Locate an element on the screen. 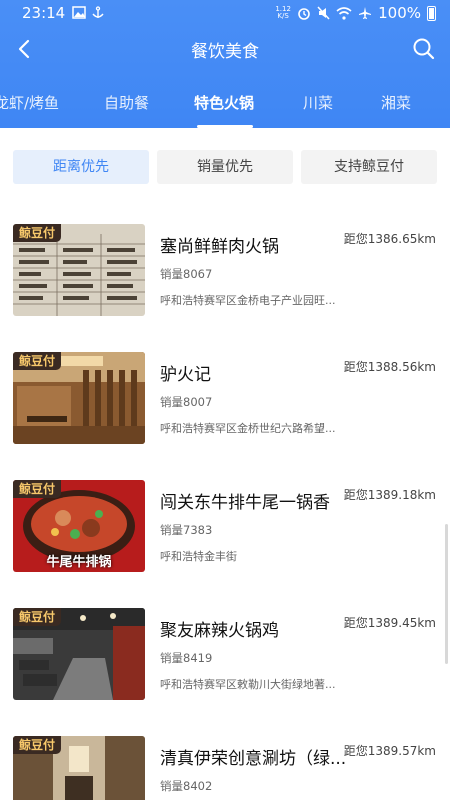 Image resolution: width=450 pixels, height=800 pixels. nav-bar: 餐饮美食 is located at coordinates (225, 49).